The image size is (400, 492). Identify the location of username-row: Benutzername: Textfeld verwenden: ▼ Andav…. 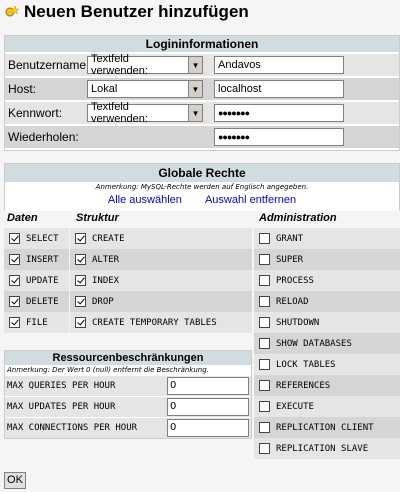
(202, 64).